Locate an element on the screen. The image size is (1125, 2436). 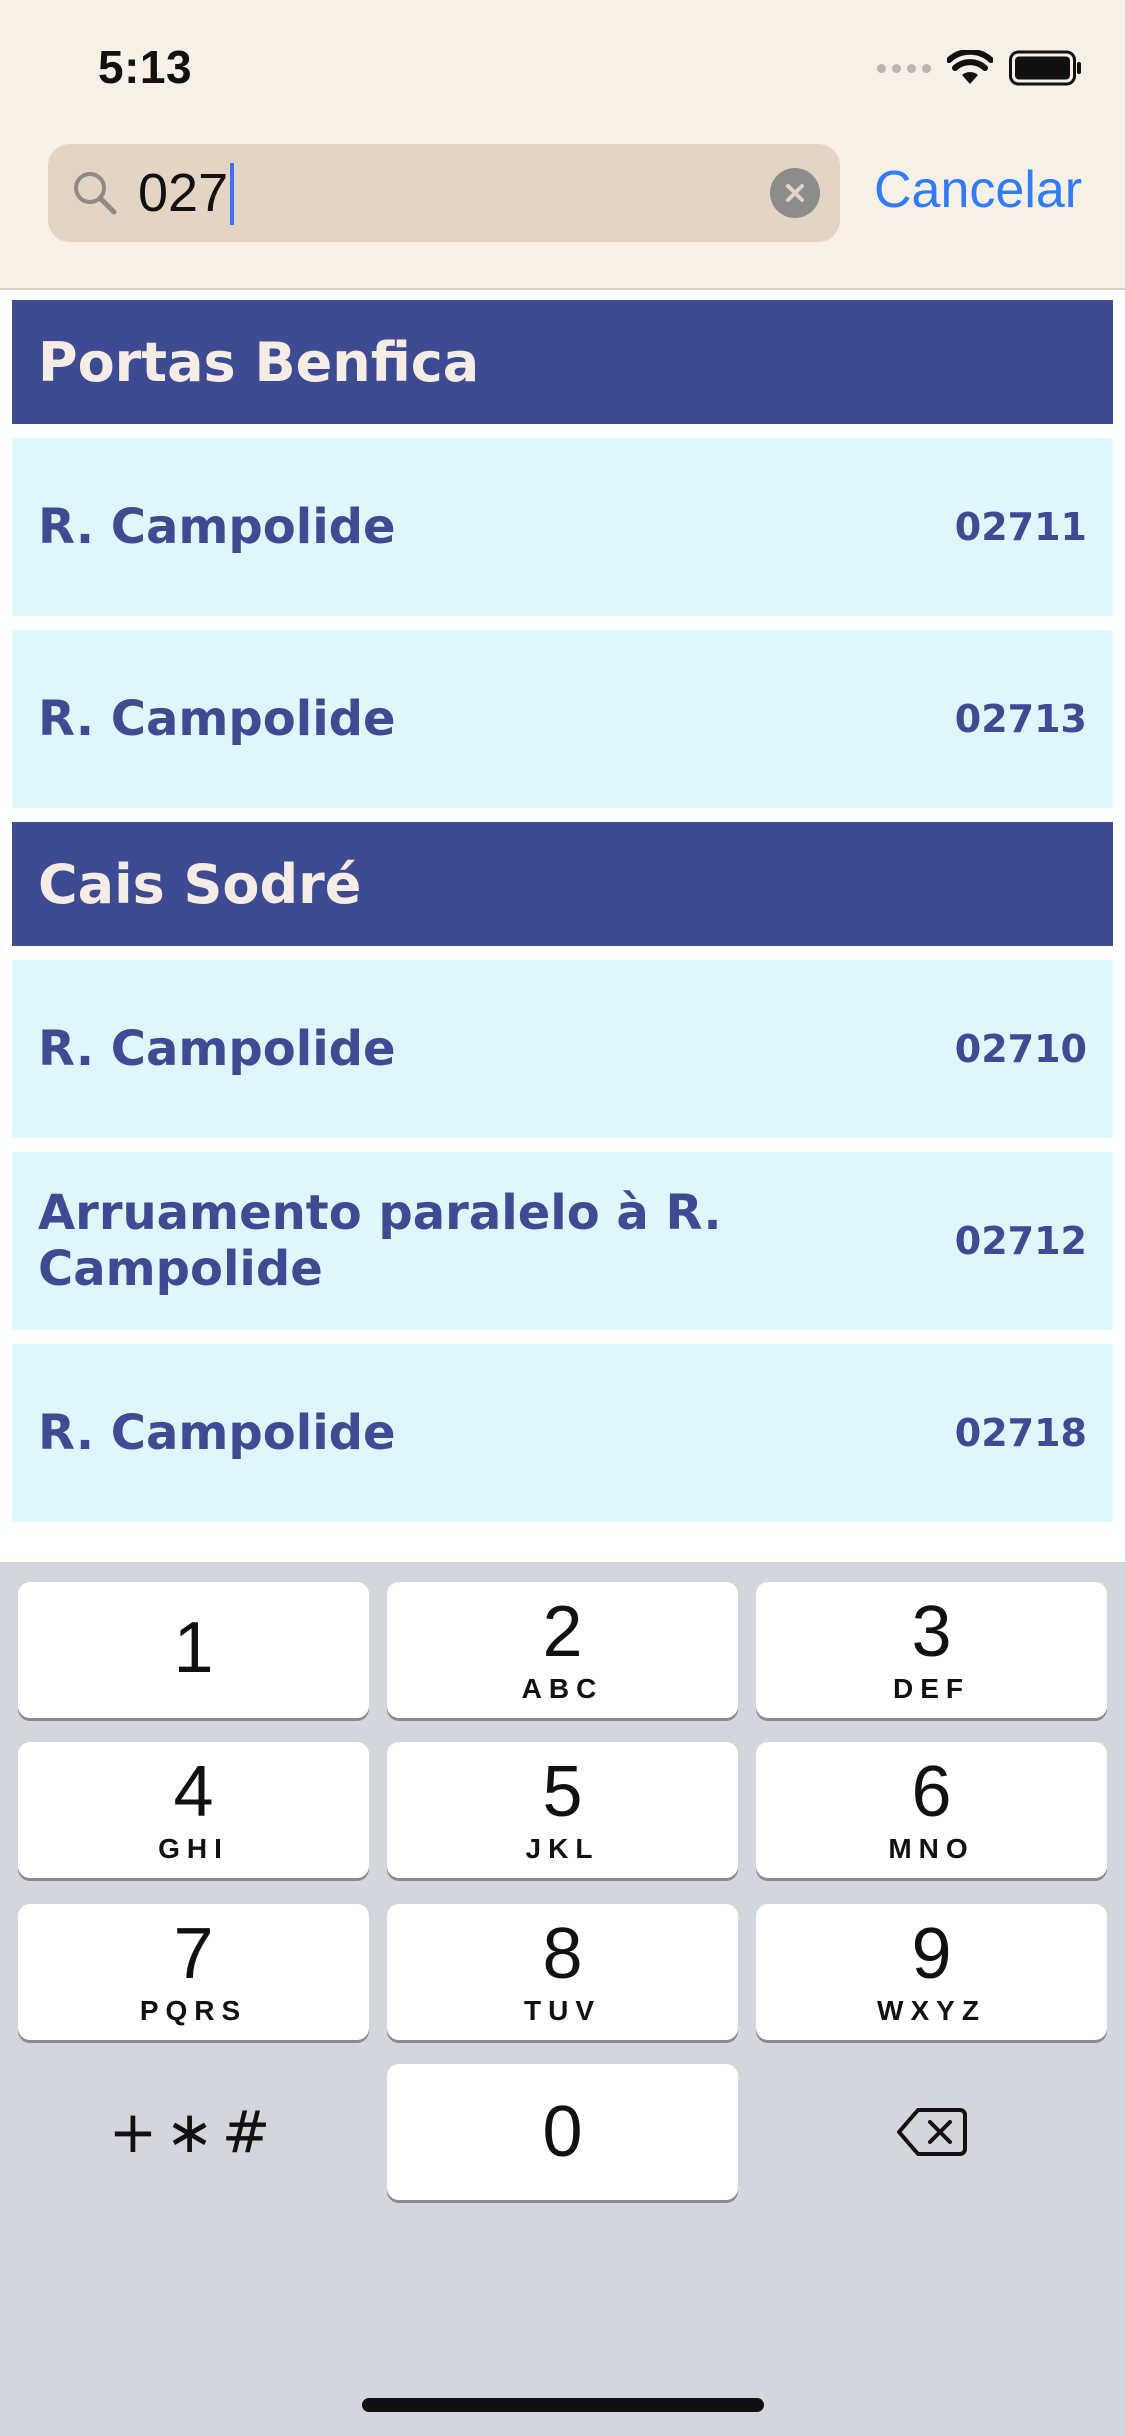
key-letters: JKL is located at coordinates (562, 1848).